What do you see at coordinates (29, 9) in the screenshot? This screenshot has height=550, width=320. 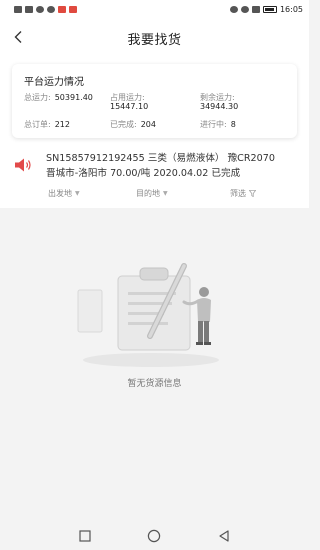 I see `wifi-icon` at bounding box center [29, 9].